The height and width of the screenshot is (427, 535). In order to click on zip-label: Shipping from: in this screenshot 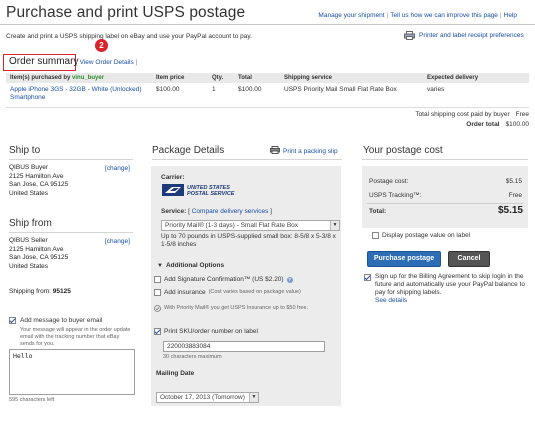, I will do `click(30, 291)`.